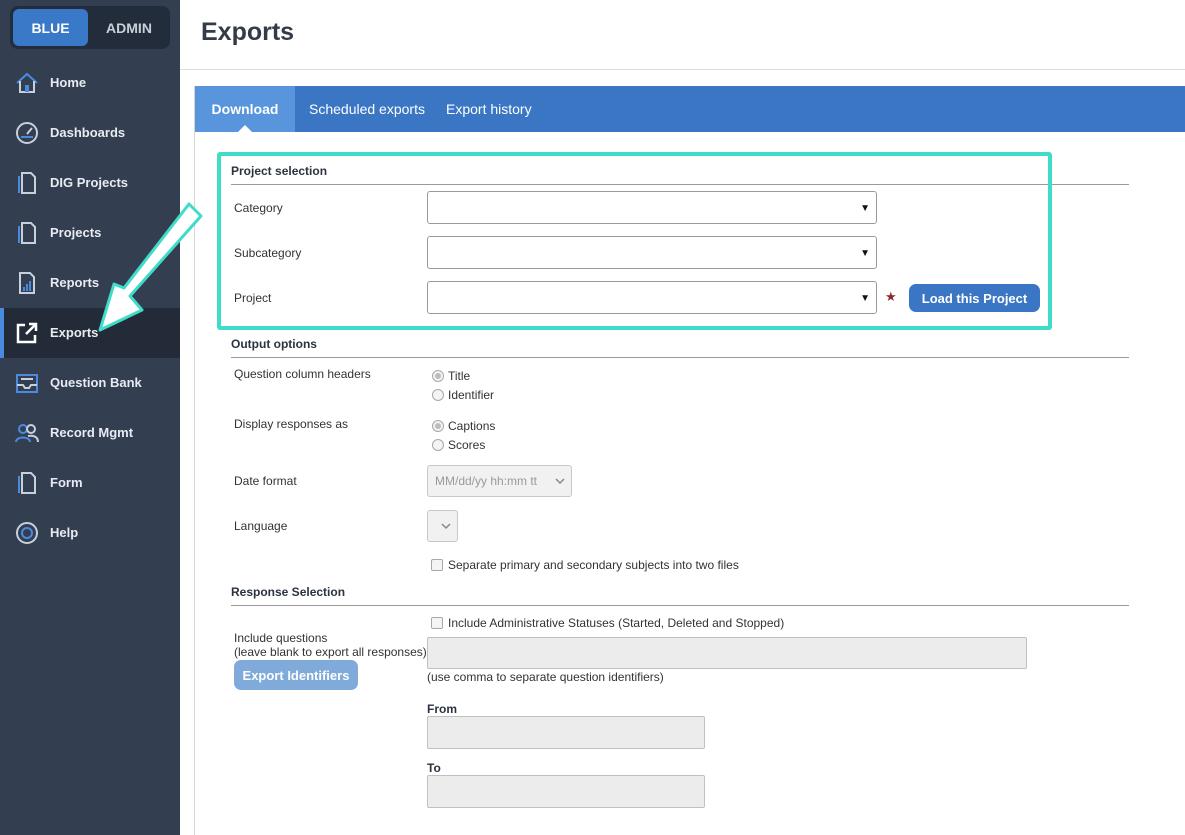 This screenshot has width=1185, height=835. What do you see at coordinates (27, 283) in the screenshot?
I see `report-chart-icon` at bounding box center [27, 283].